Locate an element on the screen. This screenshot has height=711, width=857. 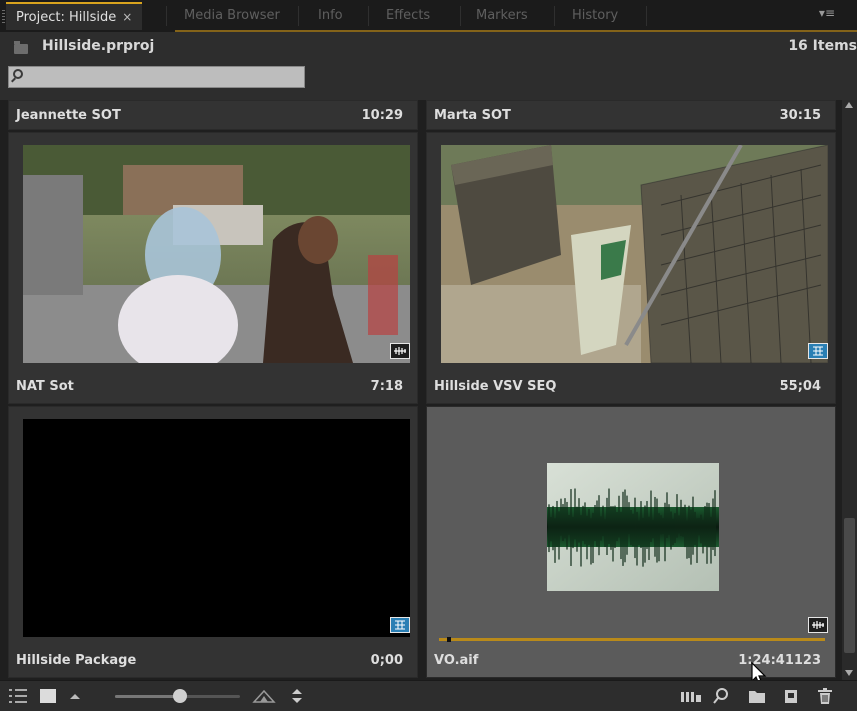
playhead-scrub-bar is located at coordinates (632, 639).